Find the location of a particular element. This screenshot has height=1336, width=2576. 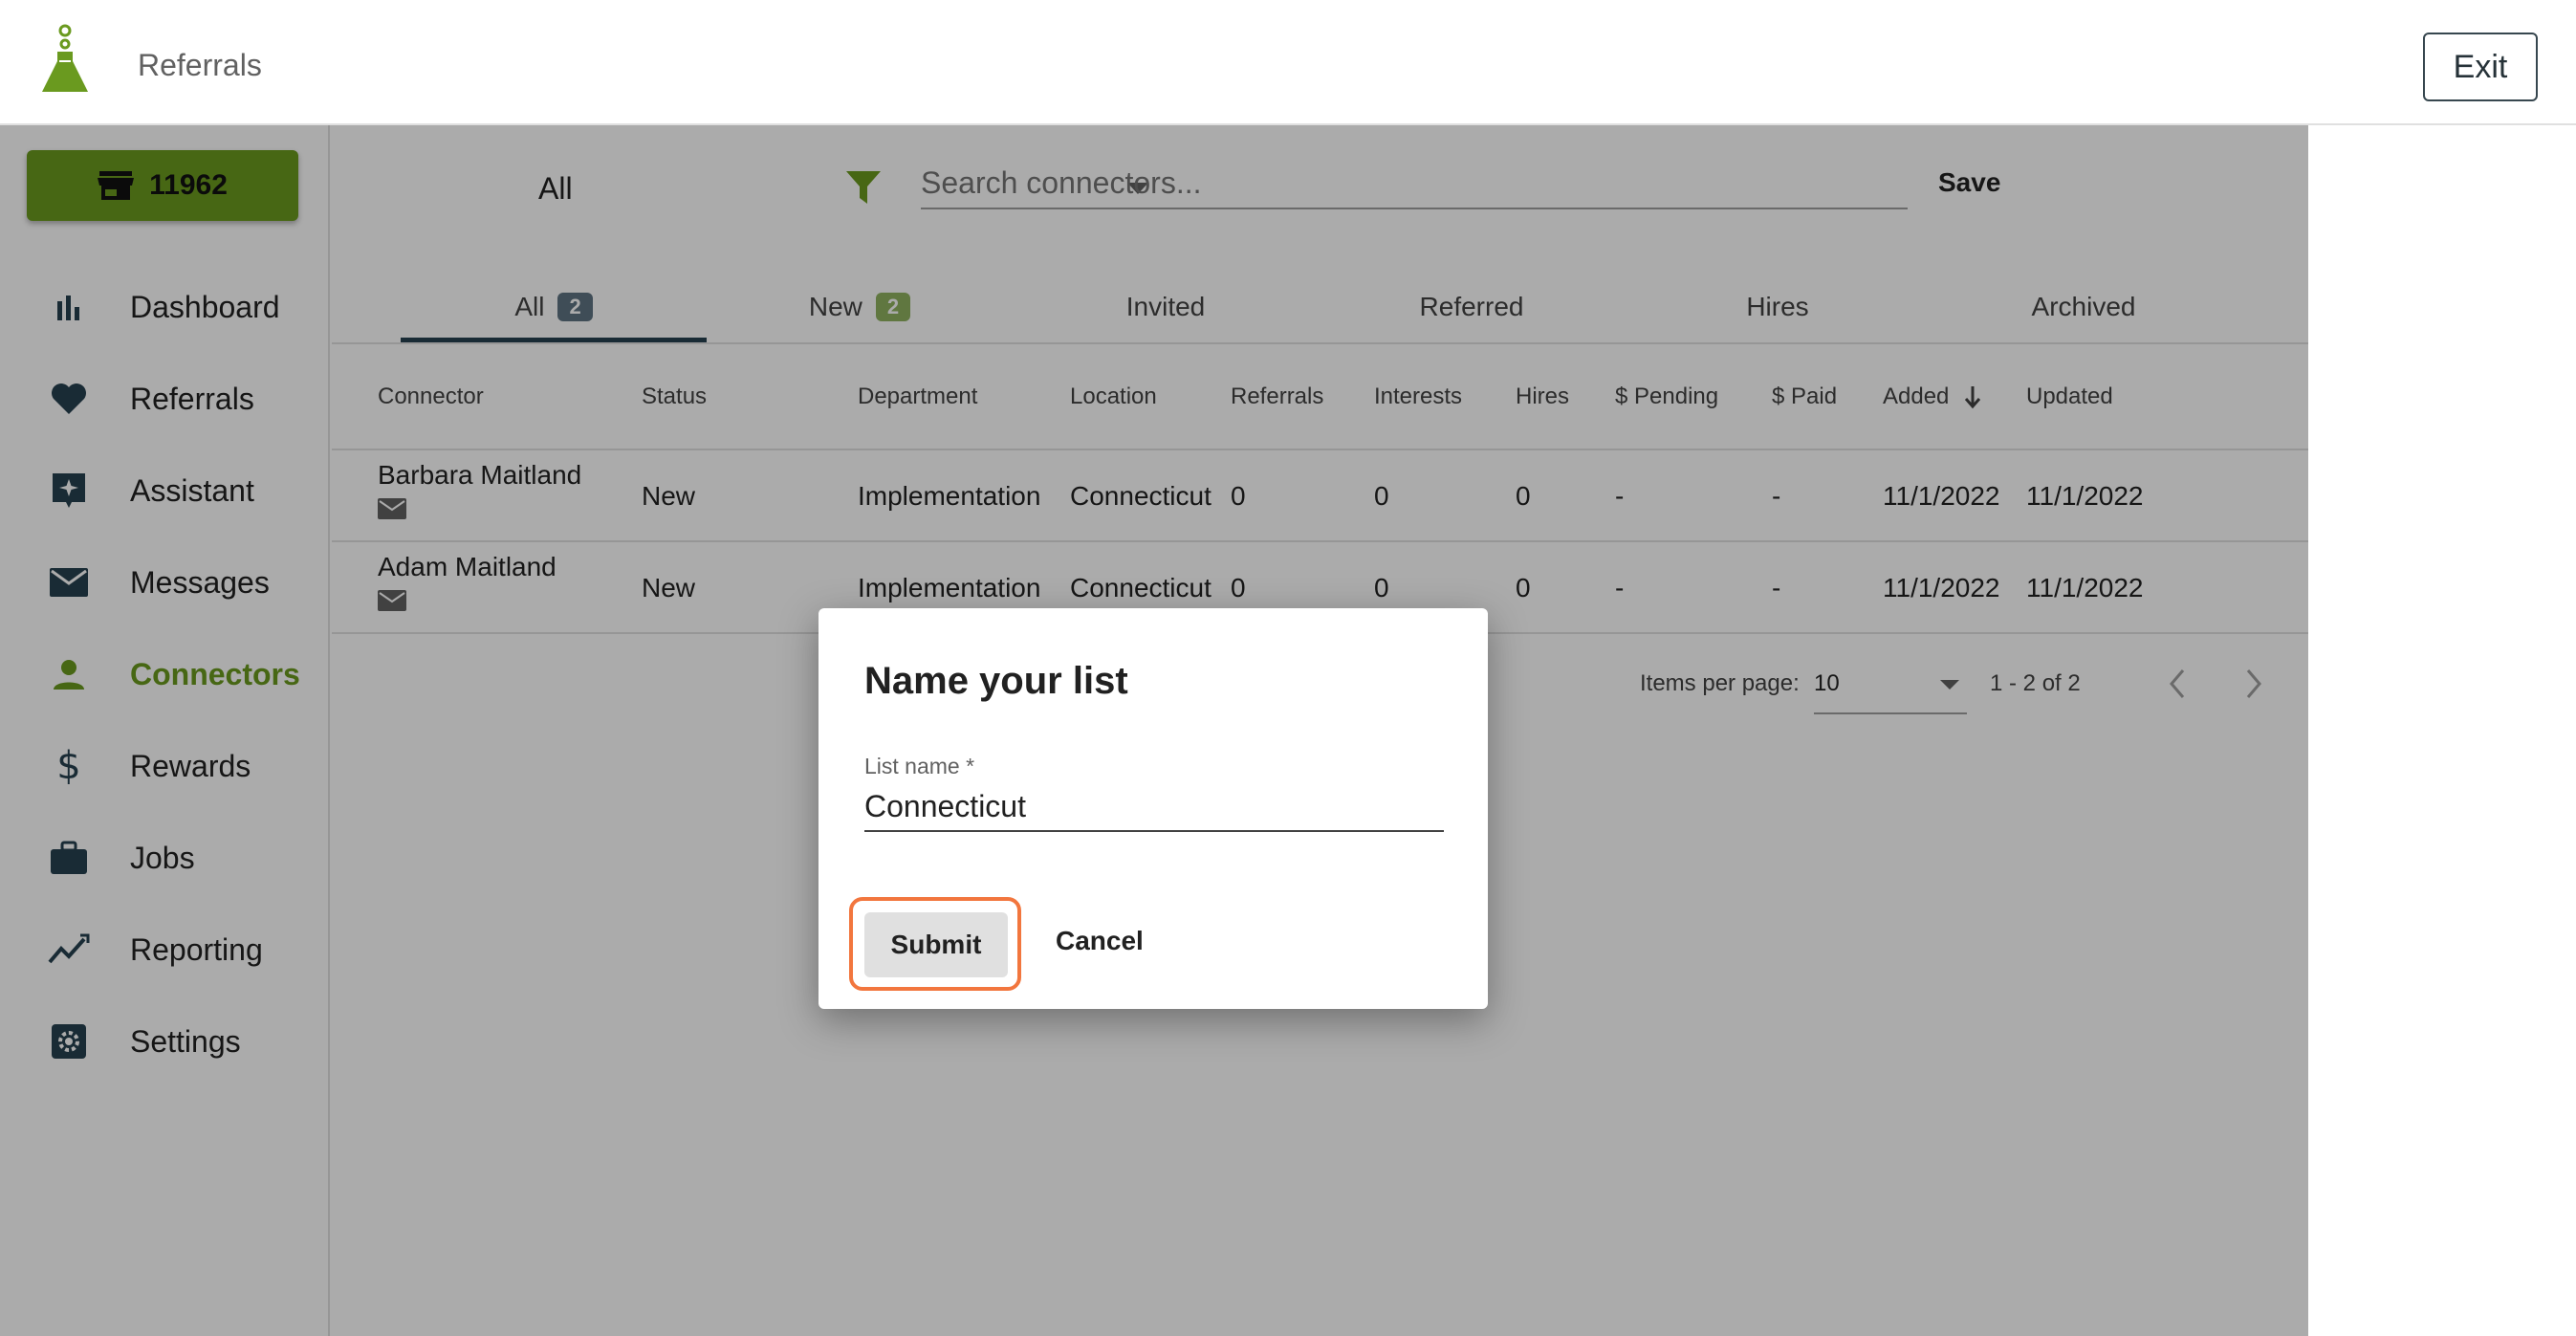

submit-button: Submit is located at coordinates (936, 944).